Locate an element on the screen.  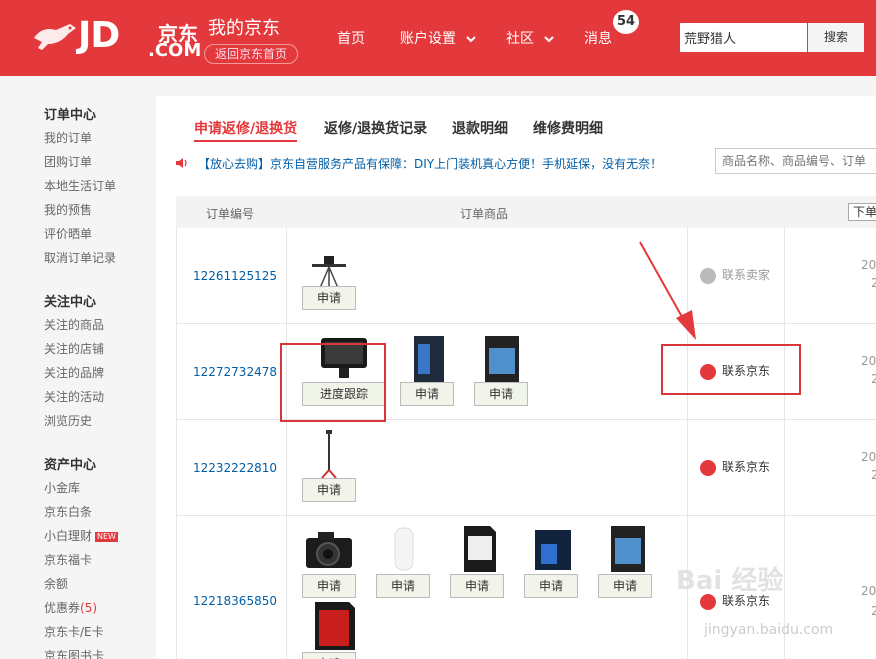
tab-repair-fee: 维修费明细 is located at coordinates (568, 128).